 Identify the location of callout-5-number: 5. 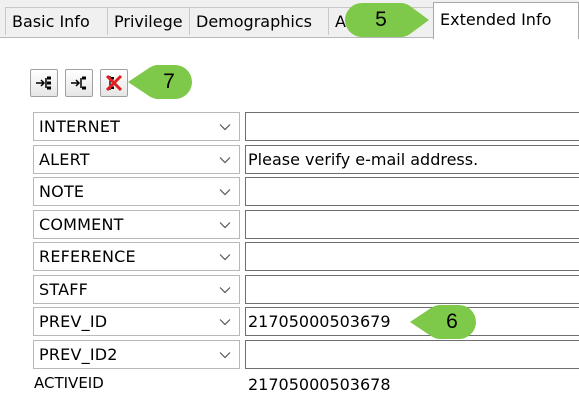
(381, 19).